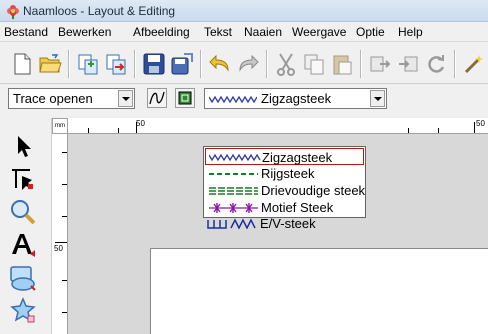 This screenshot has height=334, width=488. Describe the element at coordinates (244, 11) in the screenshot. I see `title-bar: Naamloos - Layout & Editing` at that location.